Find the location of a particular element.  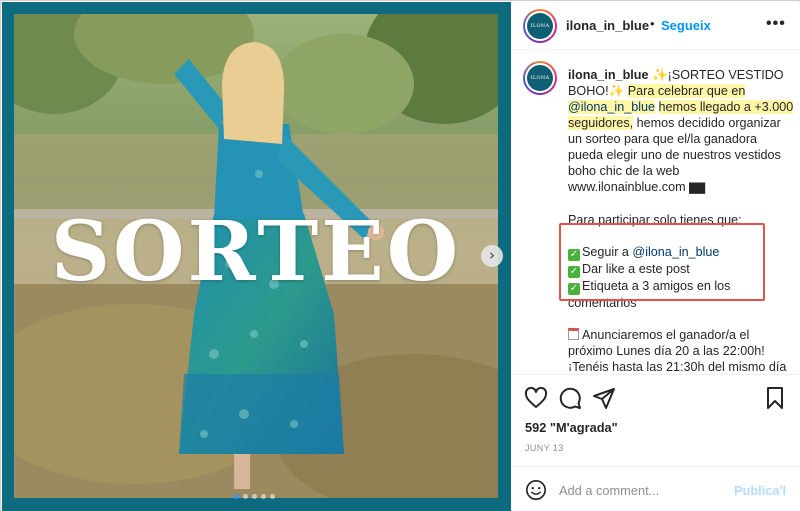

likes-count: 592 "M'agrada" is located at coordinates (571, 427).